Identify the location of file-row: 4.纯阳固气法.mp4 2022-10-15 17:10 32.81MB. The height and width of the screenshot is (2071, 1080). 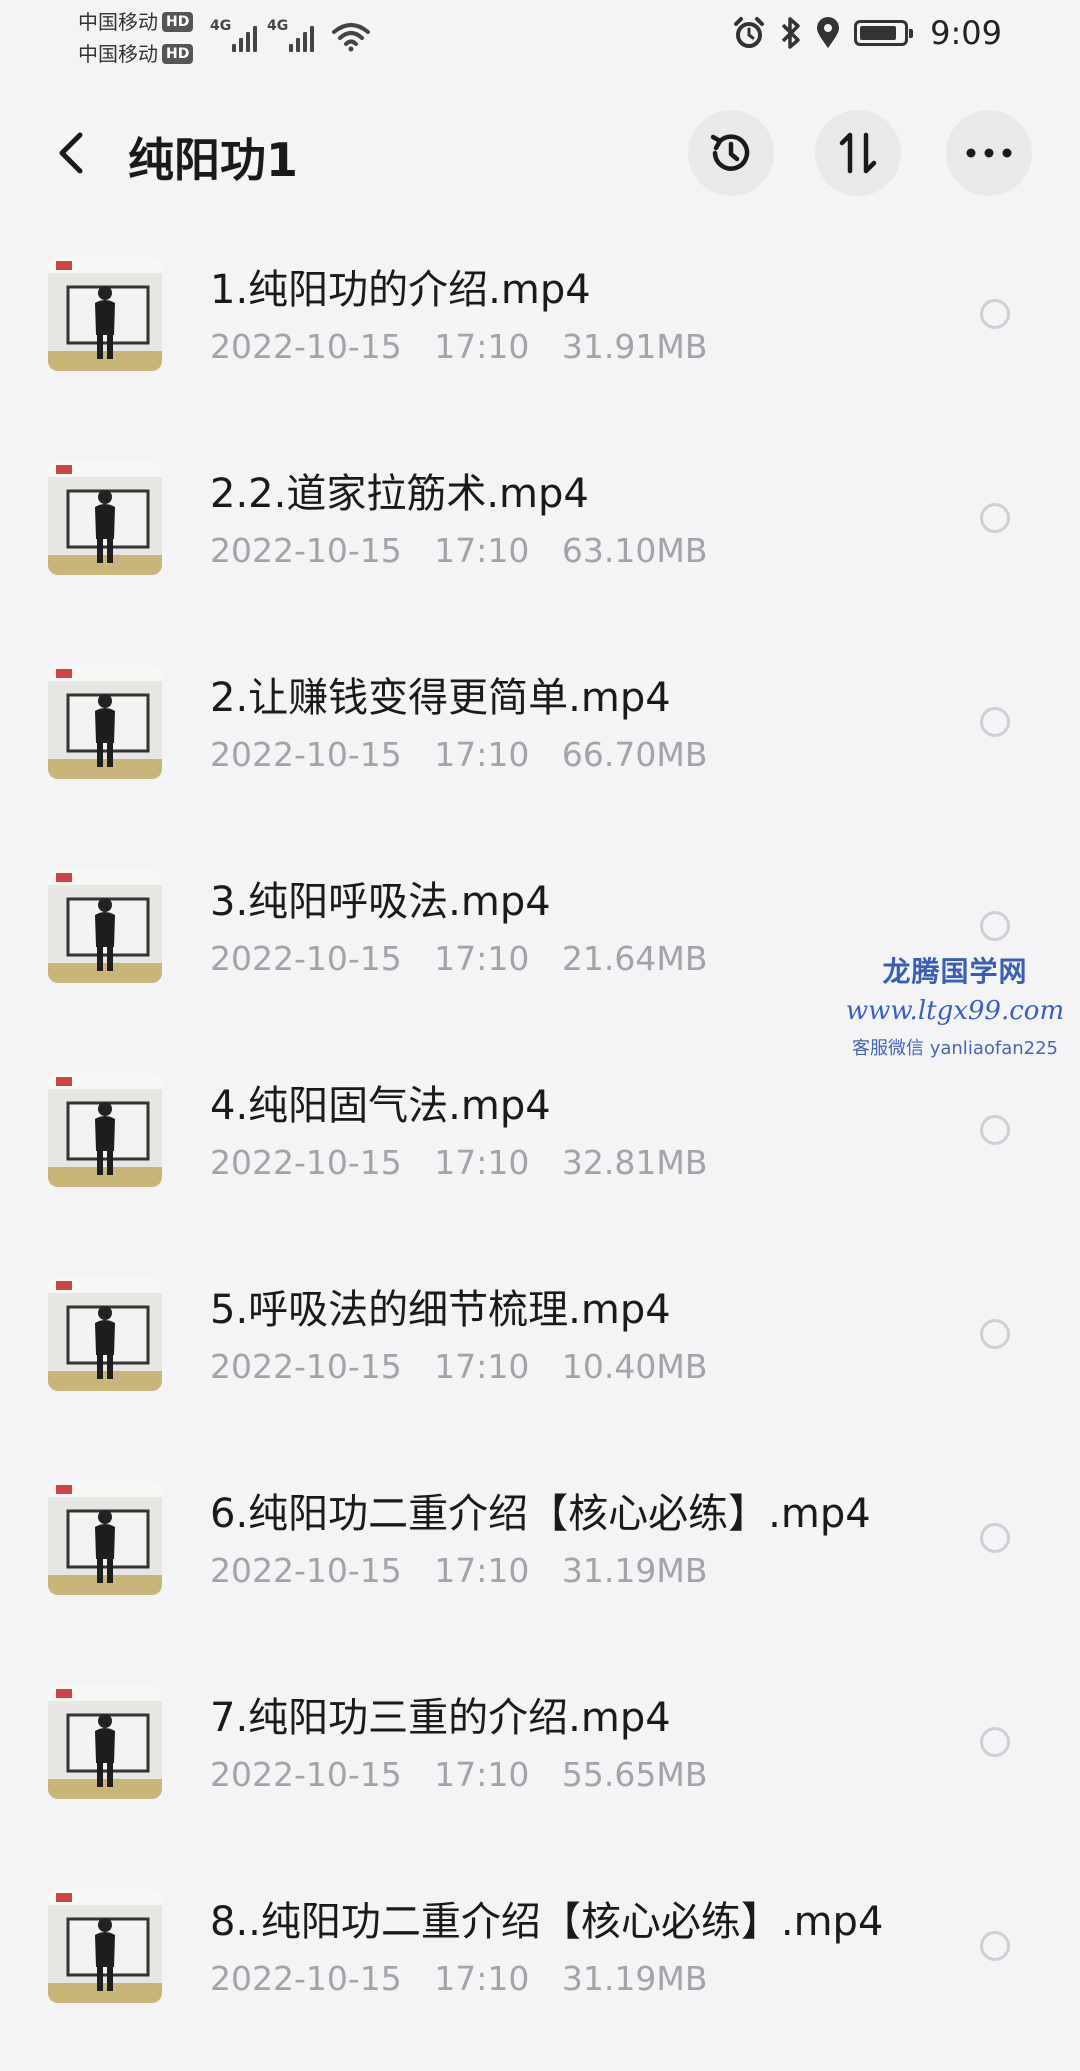
(540, 1153).